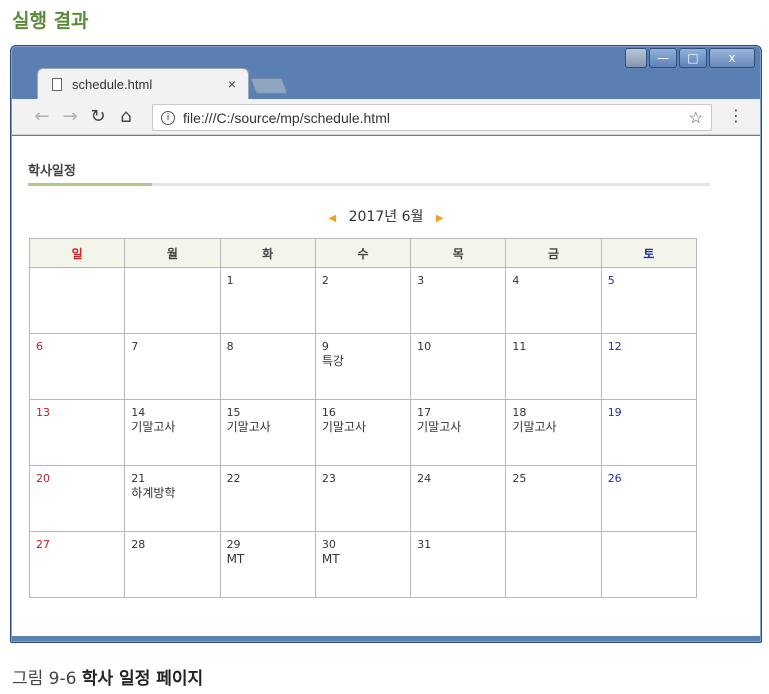 This screenshot has height=694, width=769. Describe the element at coordinates (77, 432) in the screenshot. I see `calendar-day-cell: 13` at that location.